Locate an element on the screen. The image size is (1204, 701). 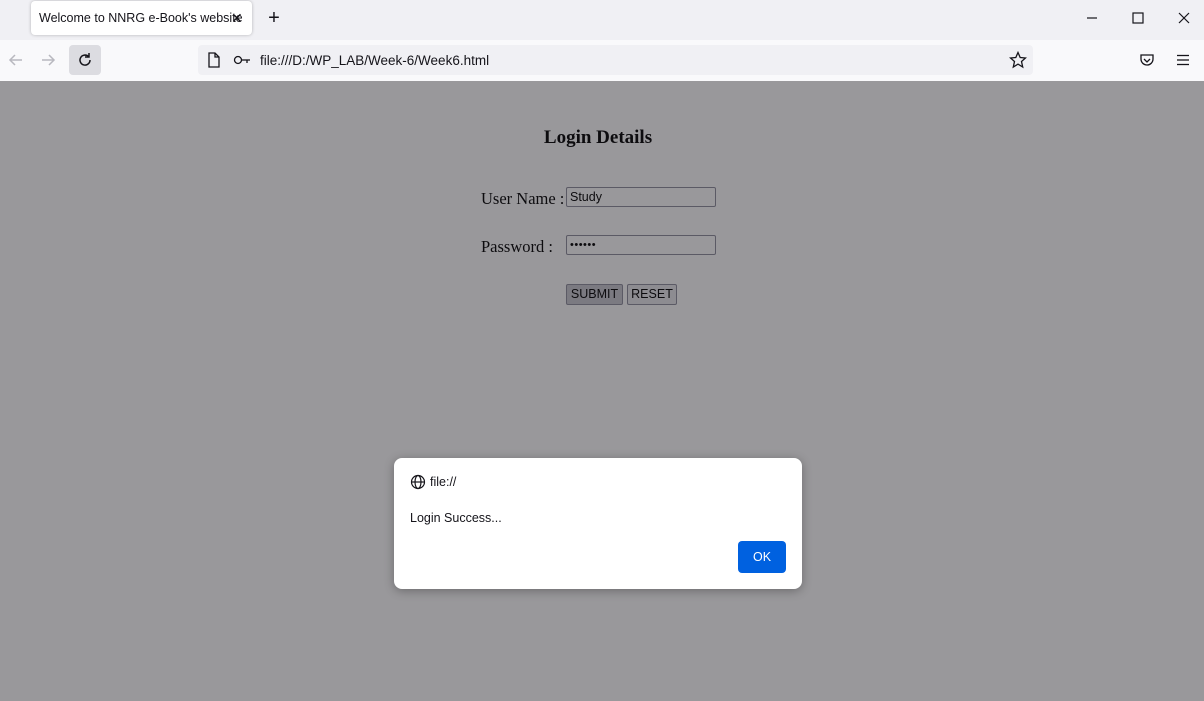
back-button is located at coordinates (16, 60).